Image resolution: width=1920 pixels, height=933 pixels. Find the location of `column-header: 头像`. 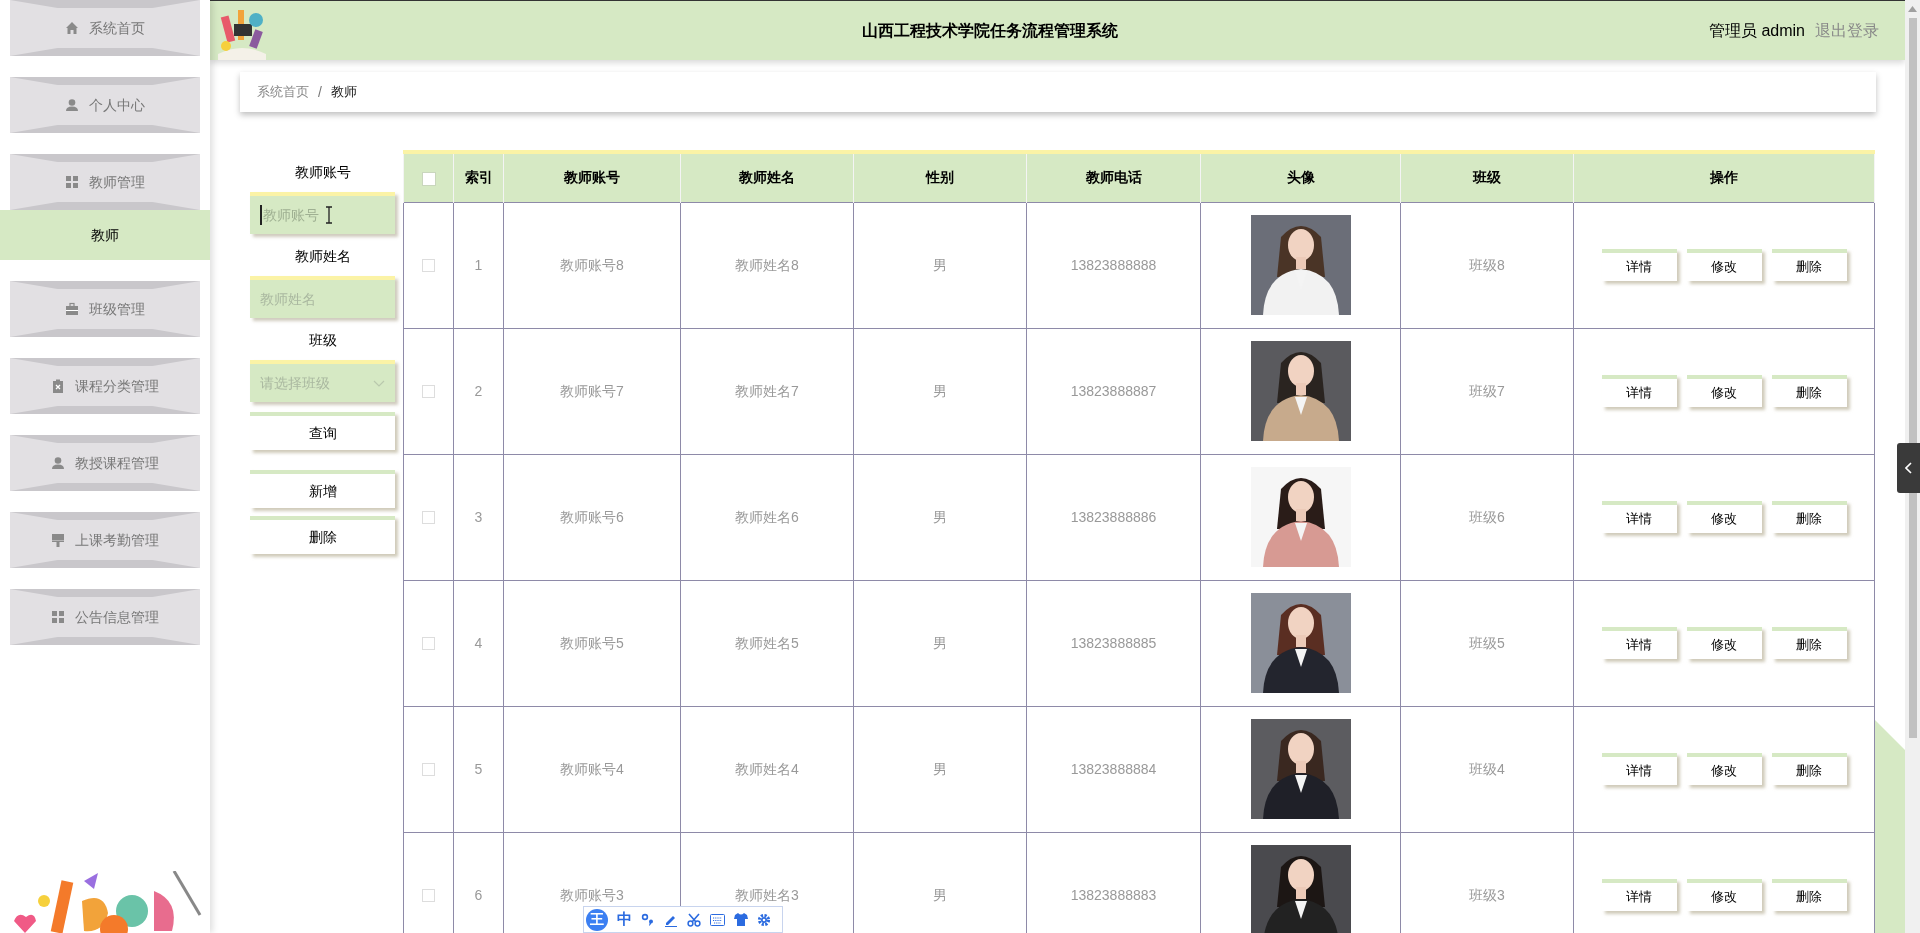

column-header: 头像 is located at coordinates (1300, 177).